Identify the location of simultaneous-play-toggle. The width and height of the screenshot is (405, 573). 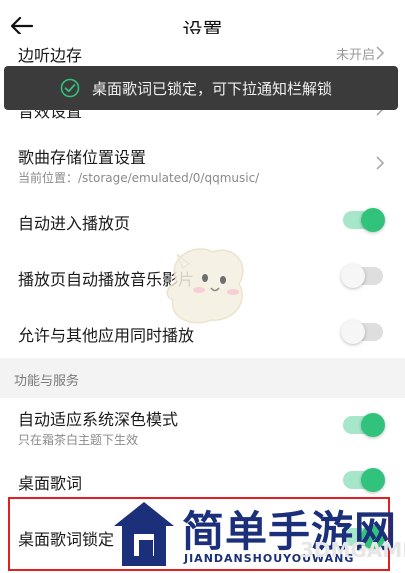
(362, 332).